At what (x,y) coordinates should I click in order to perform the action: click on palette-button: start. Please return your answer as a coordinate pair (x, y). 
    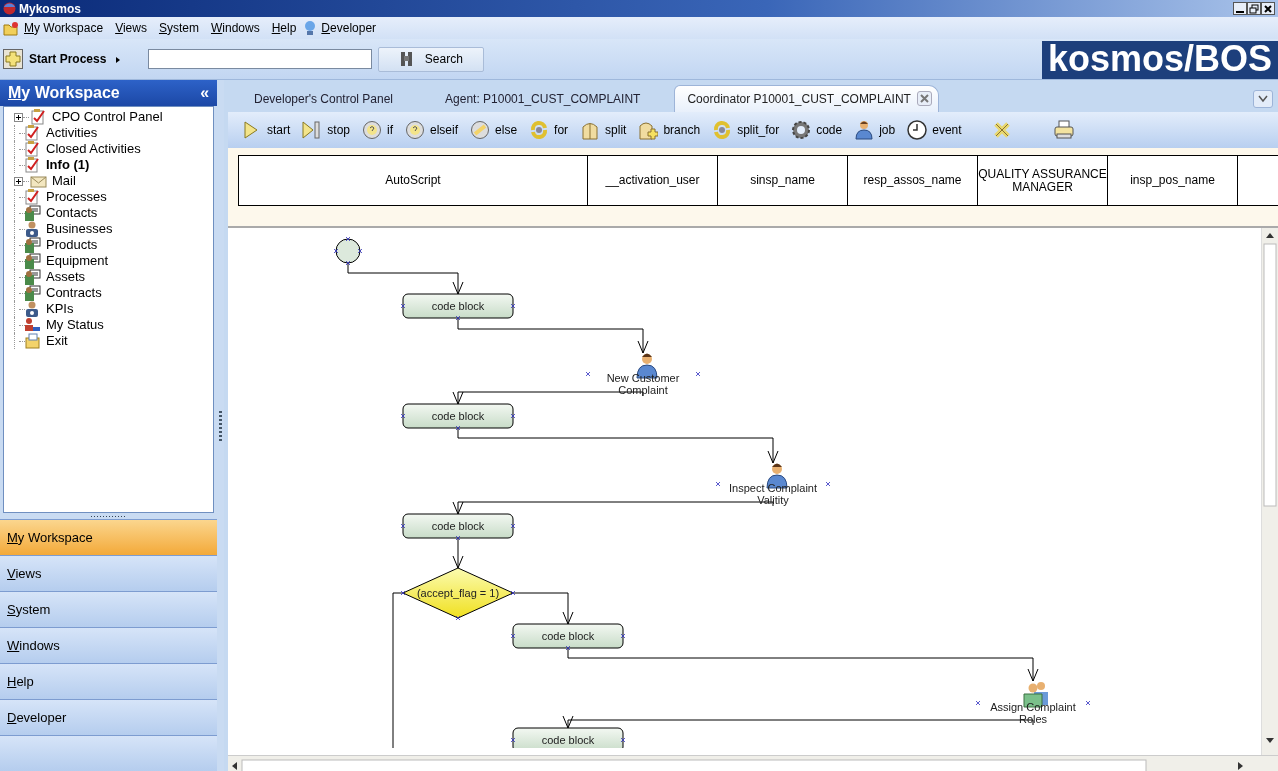
    Looking at the image, I should click on (268, 130).